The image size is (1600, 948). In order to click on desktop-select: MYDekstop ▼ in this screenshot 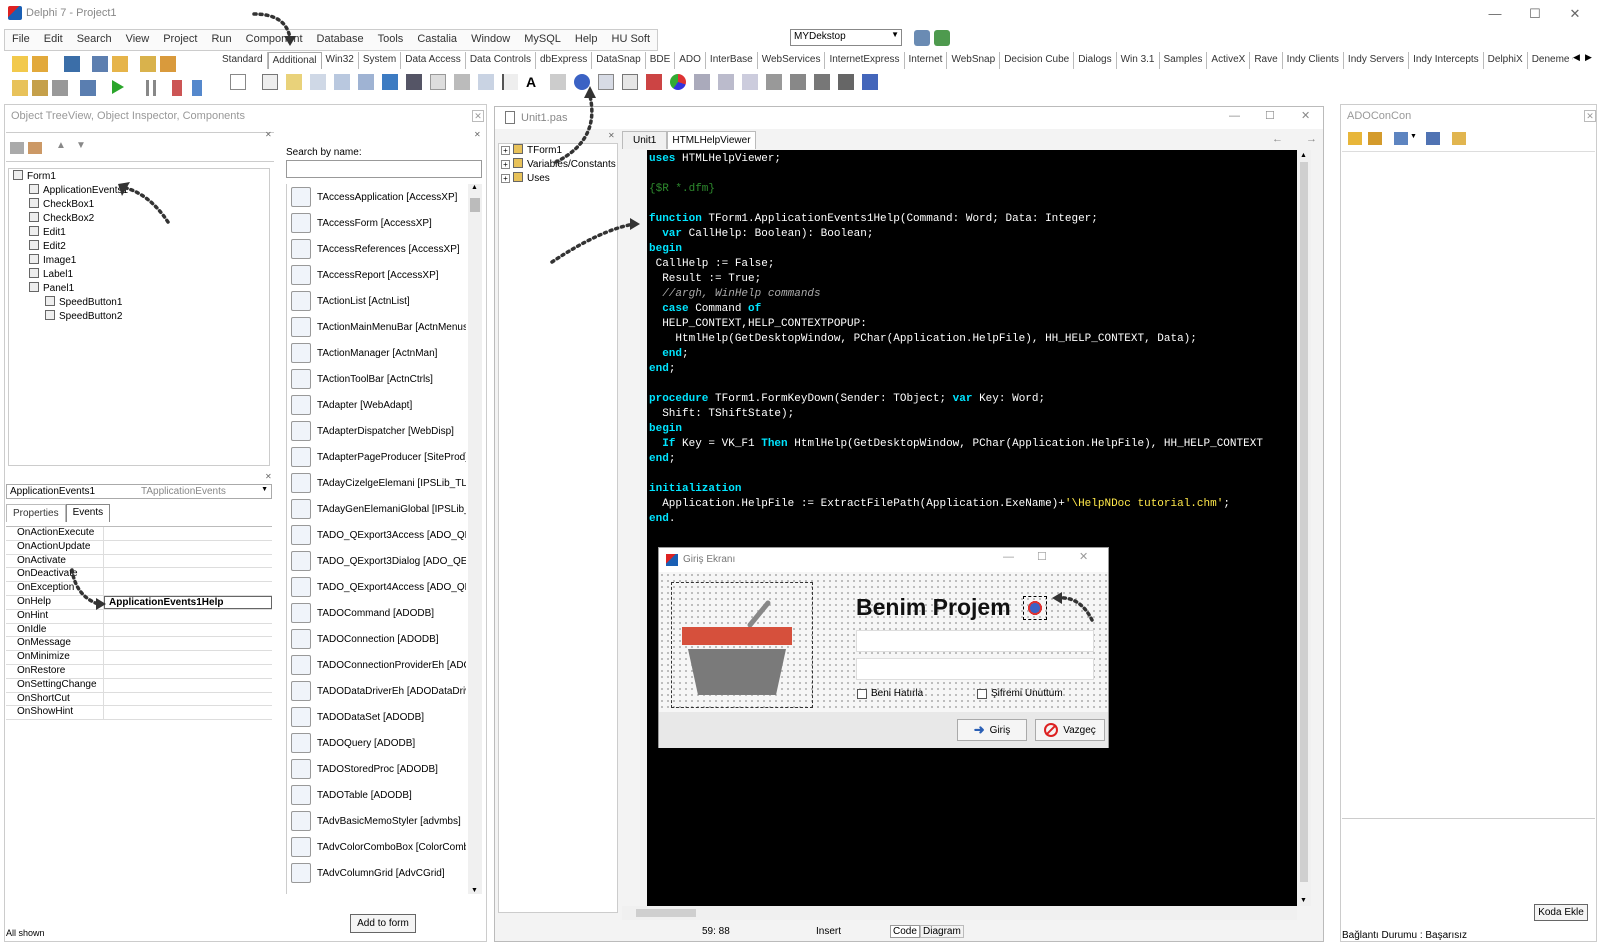, I will do `click(846, 37)`.